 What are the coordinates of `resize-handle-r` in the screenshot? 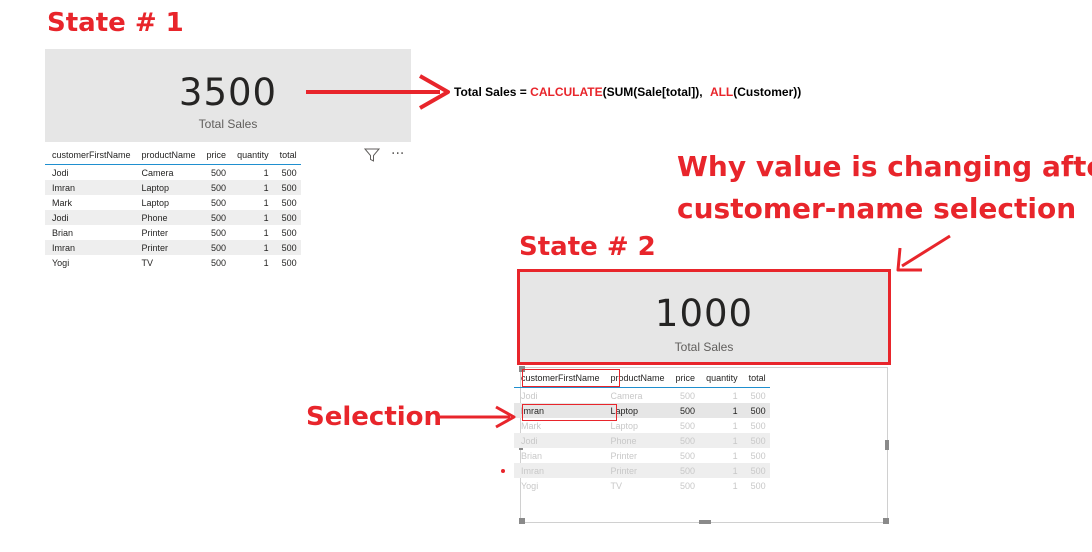 It's located at (887, 445).